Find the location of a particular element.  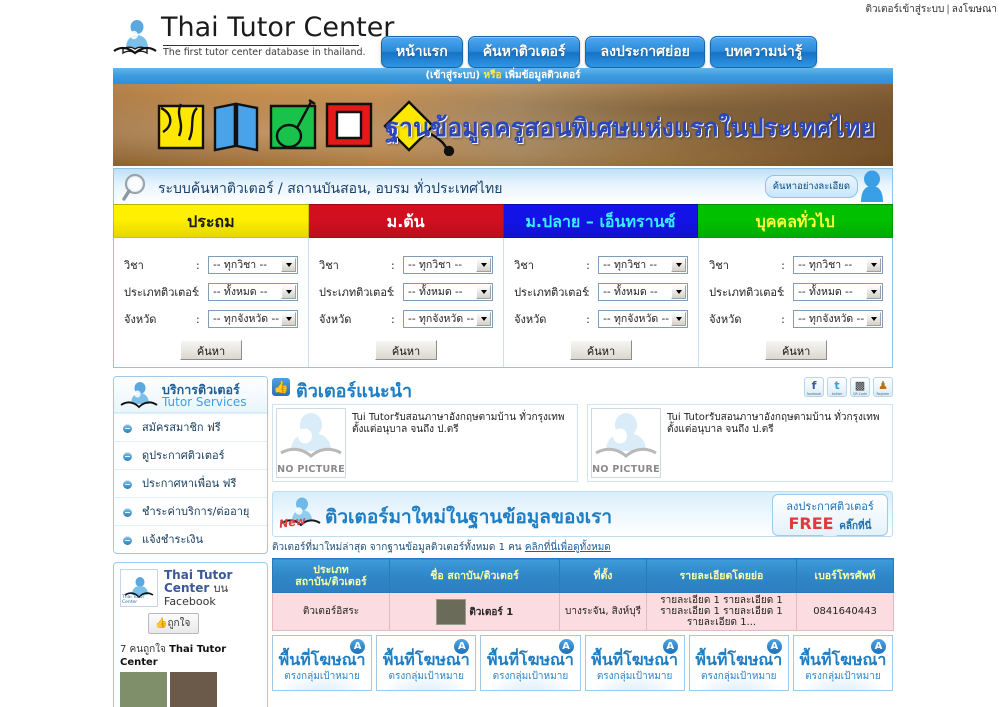

detailed-search-button: ค้นหาอย่างละเอียด is located at coordinates (811, 186).